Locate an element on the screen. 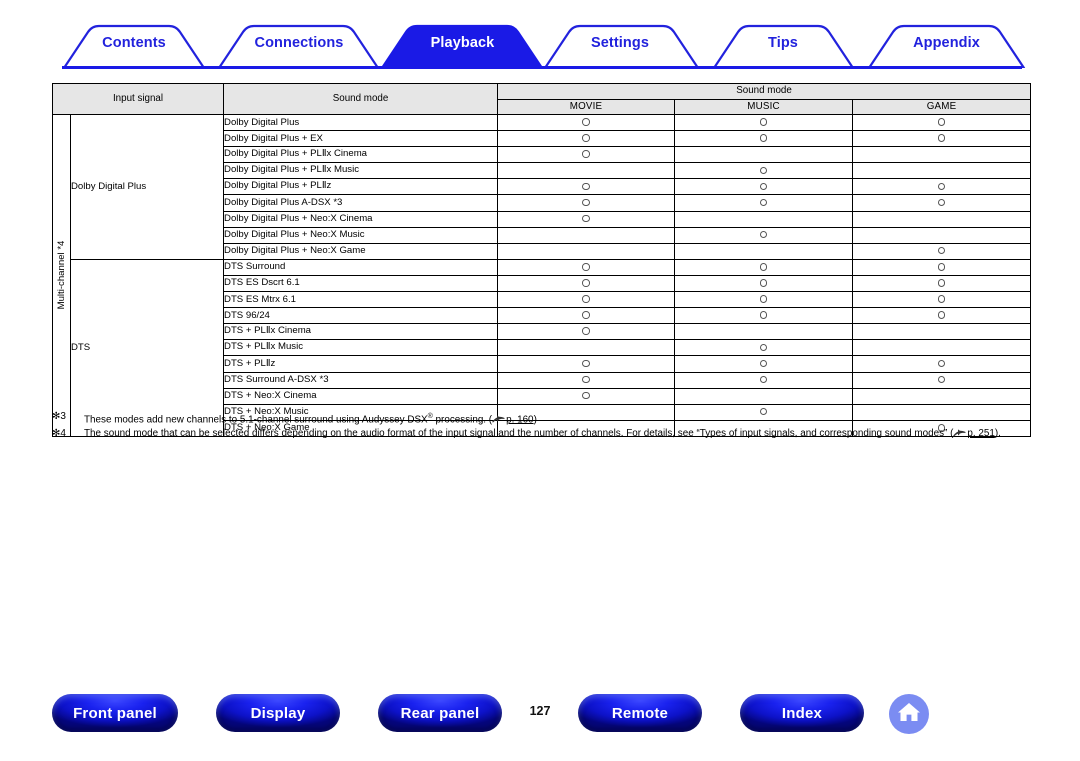 This screenshot has height=761, width=1080. nav-button-rear-panel-label: Rear panel is located at coordinates (440, 713).